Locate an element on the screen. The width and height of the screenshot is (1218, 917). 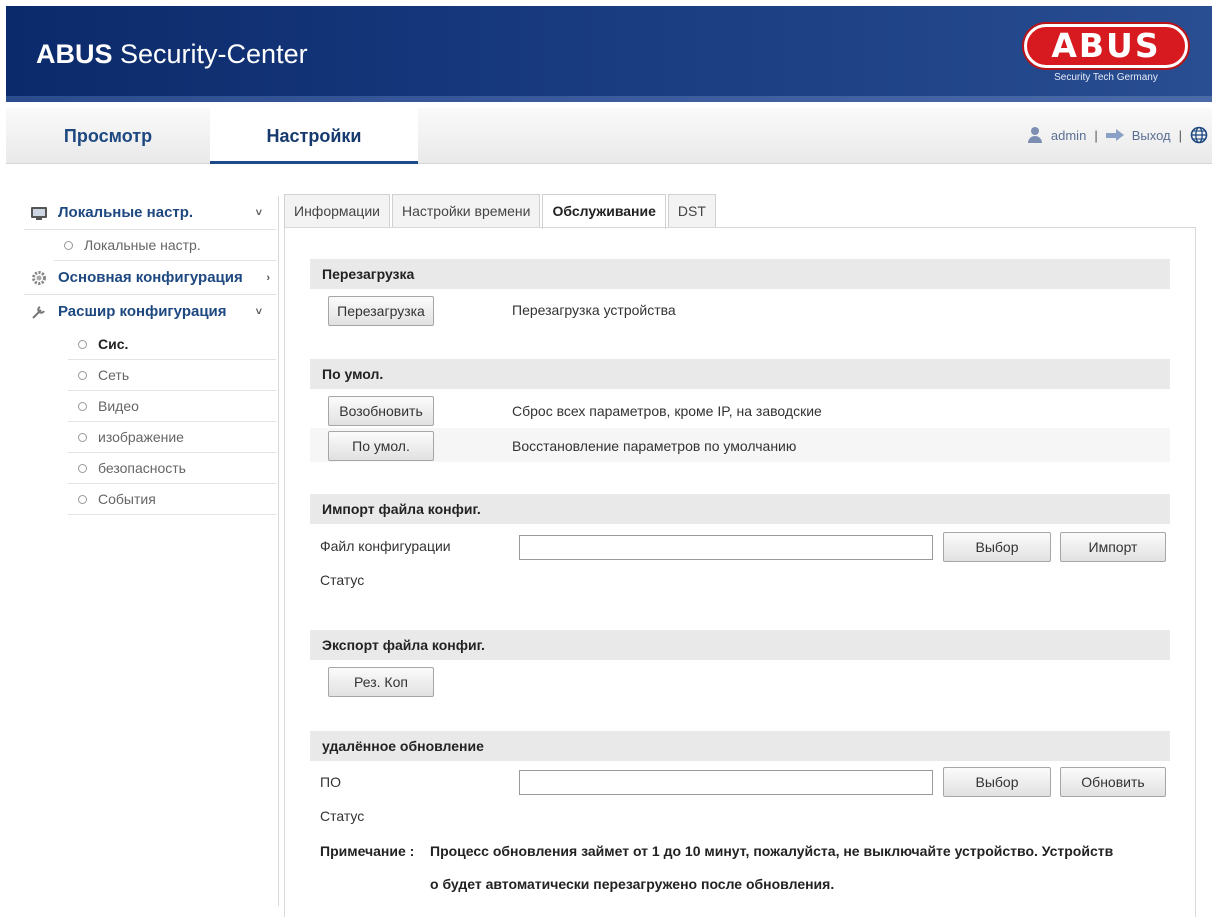
content-divider is located at coordinates (278, 551).